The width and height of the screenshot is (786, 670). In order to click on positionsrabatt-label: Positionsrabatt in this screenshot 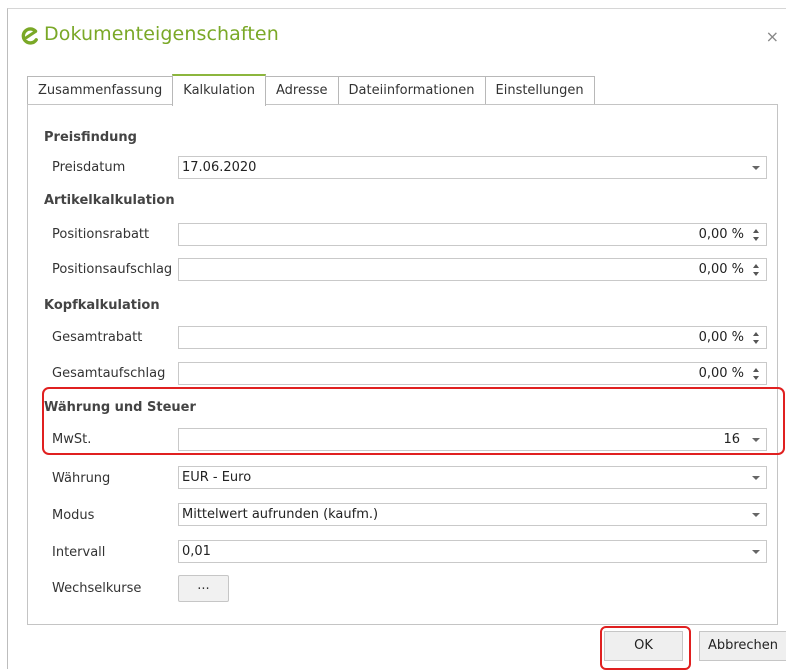, I will do `click(101, 234)`.